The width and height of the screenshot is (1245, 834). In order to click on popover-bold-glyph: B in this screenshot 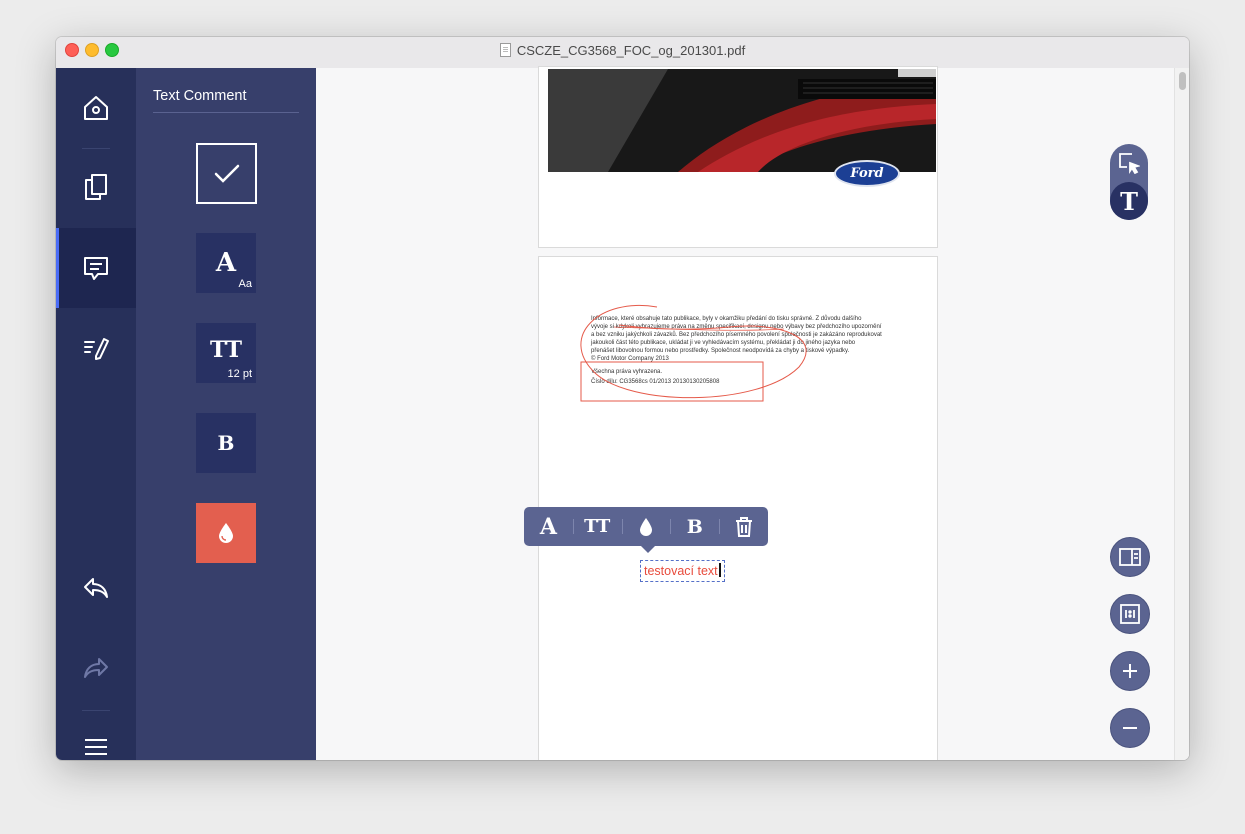, I will do `click(694, 526)`.